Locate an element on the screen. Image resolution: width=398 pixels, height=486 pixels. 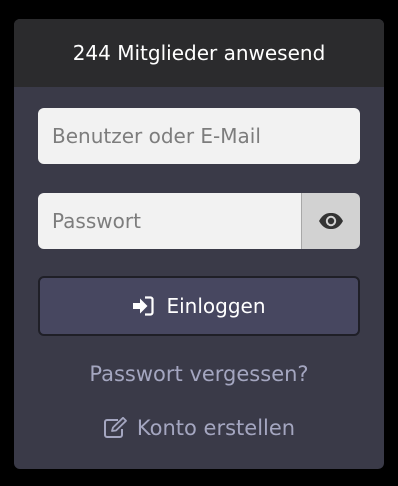
username-input is located at coordinates (199, 136).